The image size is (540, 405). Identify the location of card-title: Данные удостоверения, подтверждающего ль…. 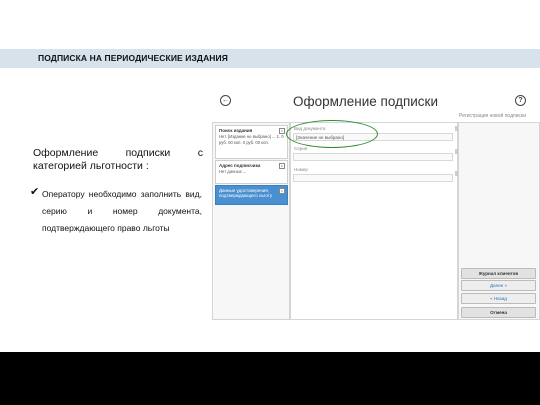
(246, 193).